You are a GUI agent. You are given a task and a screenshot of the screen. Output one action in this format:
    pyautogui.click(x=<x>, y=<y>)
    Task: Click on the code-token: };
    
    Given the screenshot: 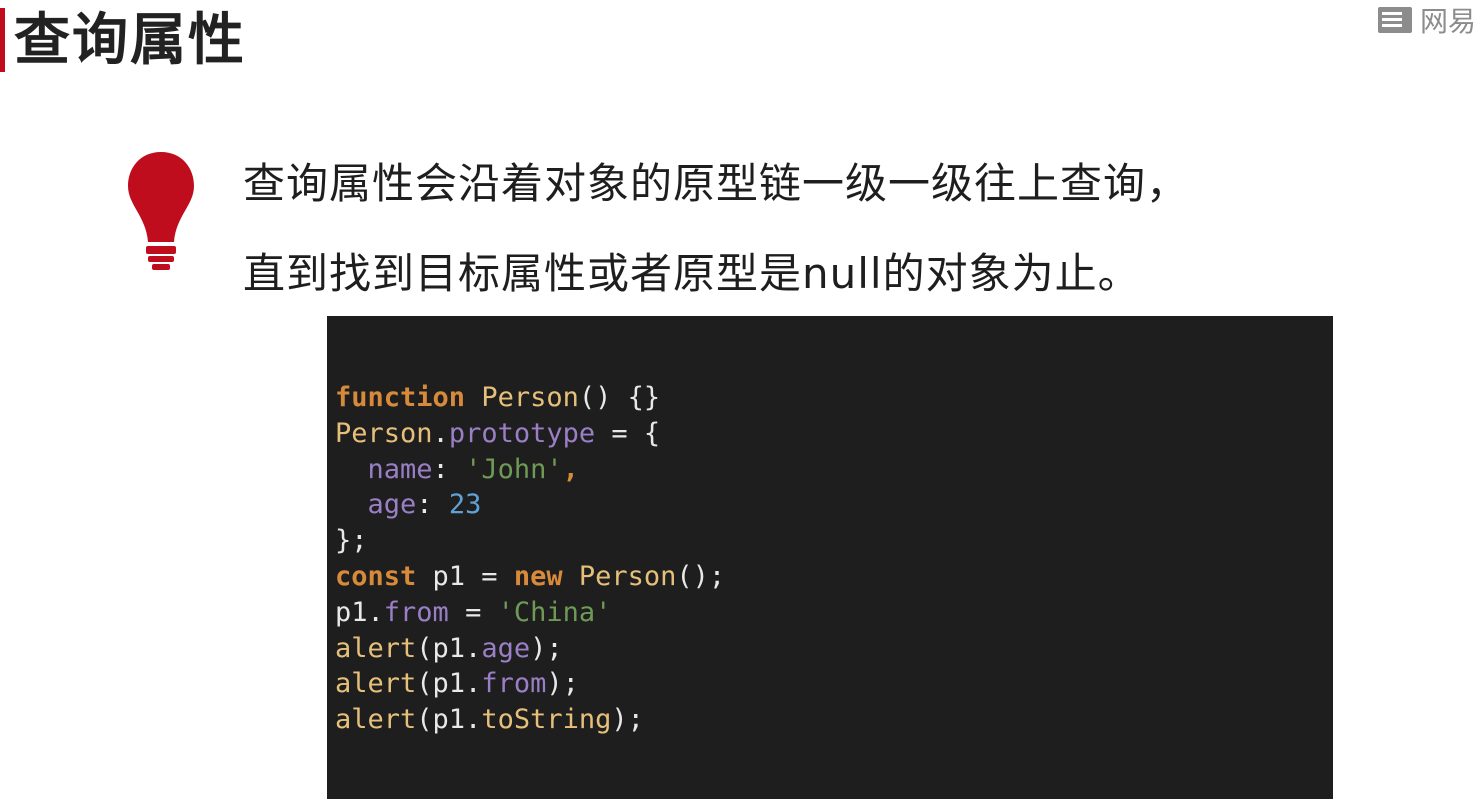 What is the action you would take?
    pyautogui.click(x=351, y=541)
    